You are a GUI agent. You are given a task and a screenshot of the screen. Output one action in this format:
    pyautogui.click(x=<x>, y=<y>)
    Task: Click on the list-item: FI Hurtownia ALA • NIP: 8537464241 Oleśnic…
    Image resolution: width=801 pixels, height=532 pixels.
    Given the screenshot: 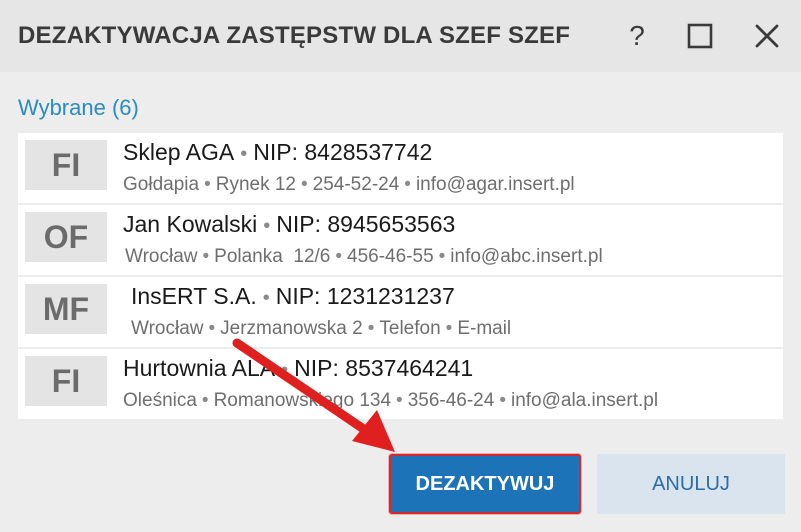 What is the action you would take?
    pyautogui.click(x=400, y=384)
    